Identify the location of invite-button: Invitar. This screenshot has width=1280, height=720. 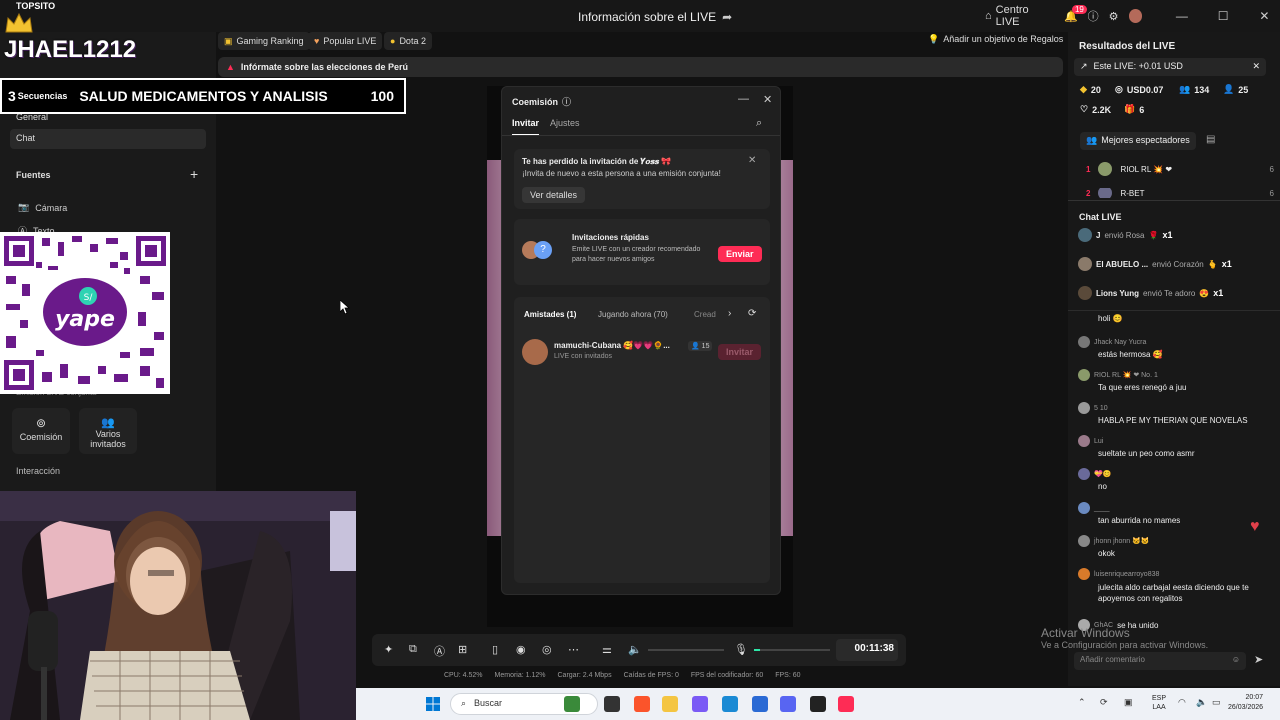
(740, 352).